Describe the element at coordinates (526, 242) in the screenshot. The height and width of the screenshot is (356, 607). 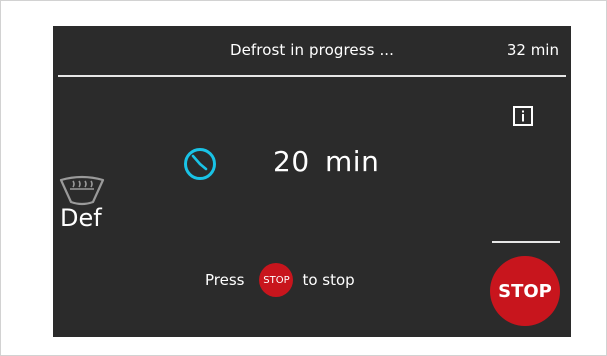
I see `side-divider` at that location.